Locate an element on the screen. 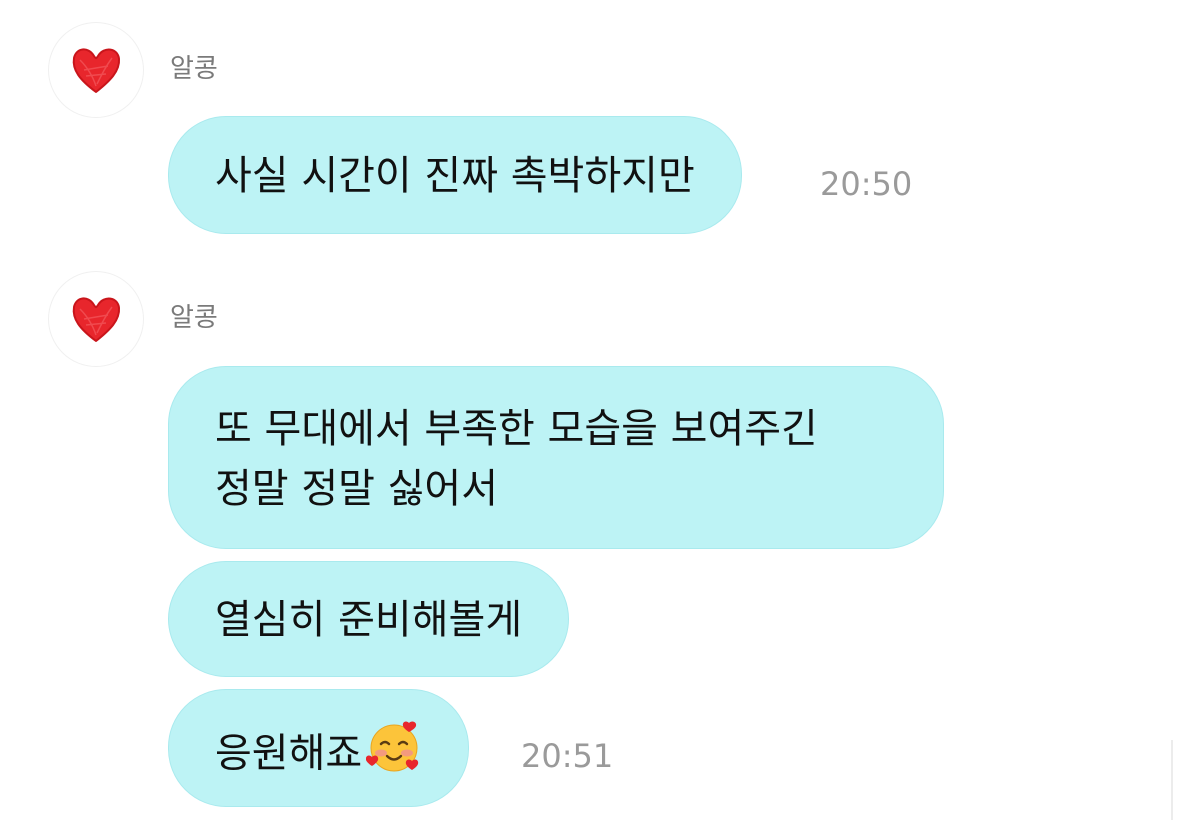 The height and width of the screenshot is (820, 1179). message-bubble: 또 무대에서 부족한 모습을 보여주긴 정말 정말 싫어서 is located at coordinates (556, 457).